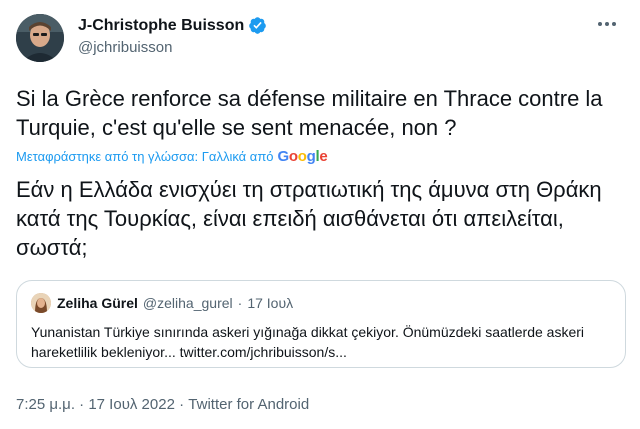 The image size is (640, 429). What do you see at coordinates (97, 303) in the screenshot?
I see `quoted-author-name: Zeliha Gürel` at bounding box center [97, 303].